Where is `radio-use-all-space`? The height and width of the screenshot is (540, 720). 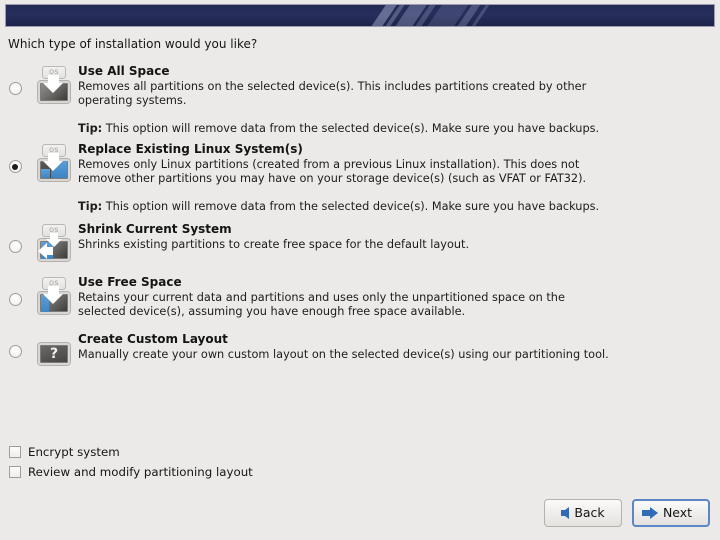
radio-use-all-space is located at coordinates (15, 88).